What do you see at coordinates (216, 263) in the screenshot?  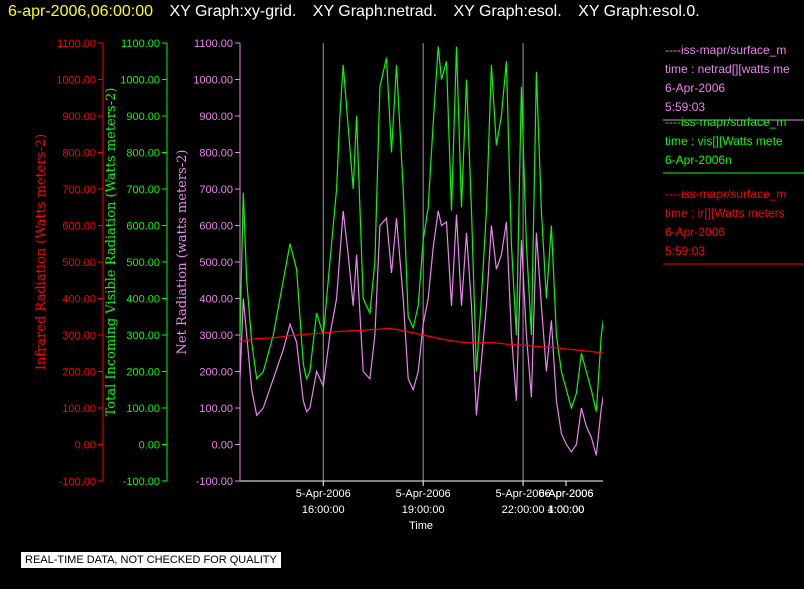 I see `y-tick-label-2-6: 500.00` at bounding box center [216, 263].